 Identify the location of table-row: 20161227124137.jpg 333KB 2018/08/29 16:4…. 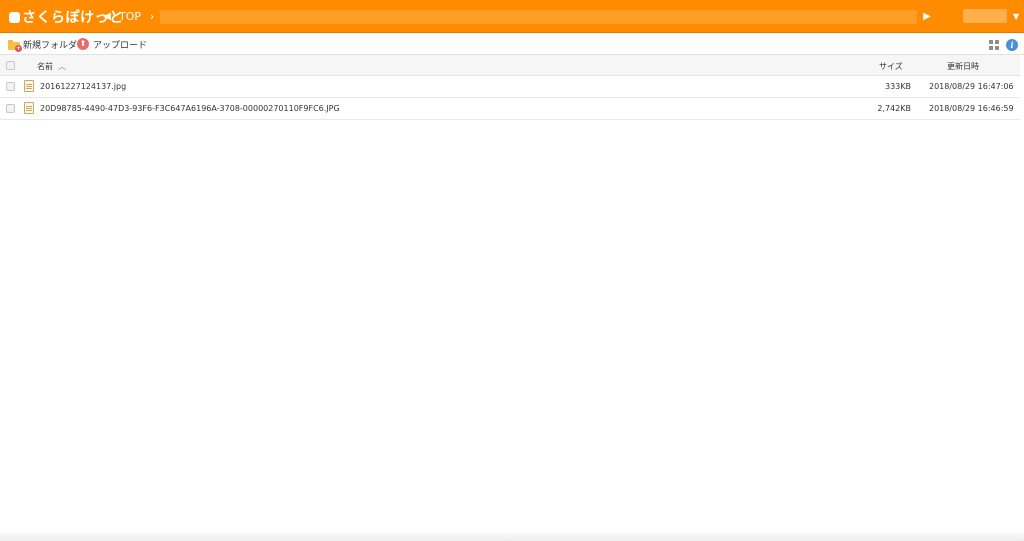
(510, 87).